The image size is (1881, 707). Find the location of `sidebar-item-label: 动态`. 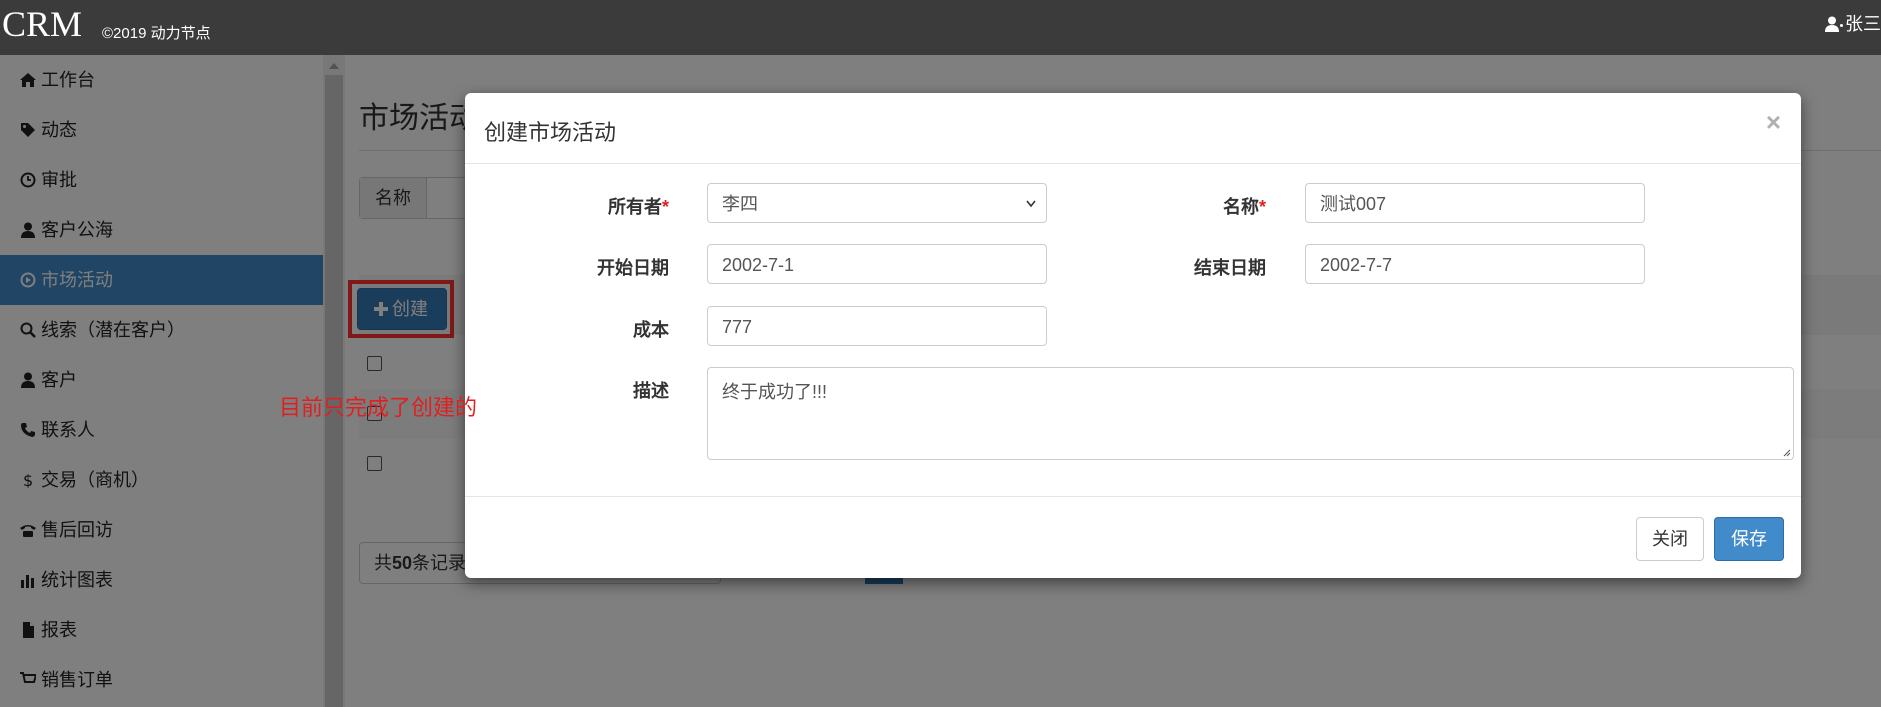

sidebar-item-label: 动态 is located at coordinates (59, 130).